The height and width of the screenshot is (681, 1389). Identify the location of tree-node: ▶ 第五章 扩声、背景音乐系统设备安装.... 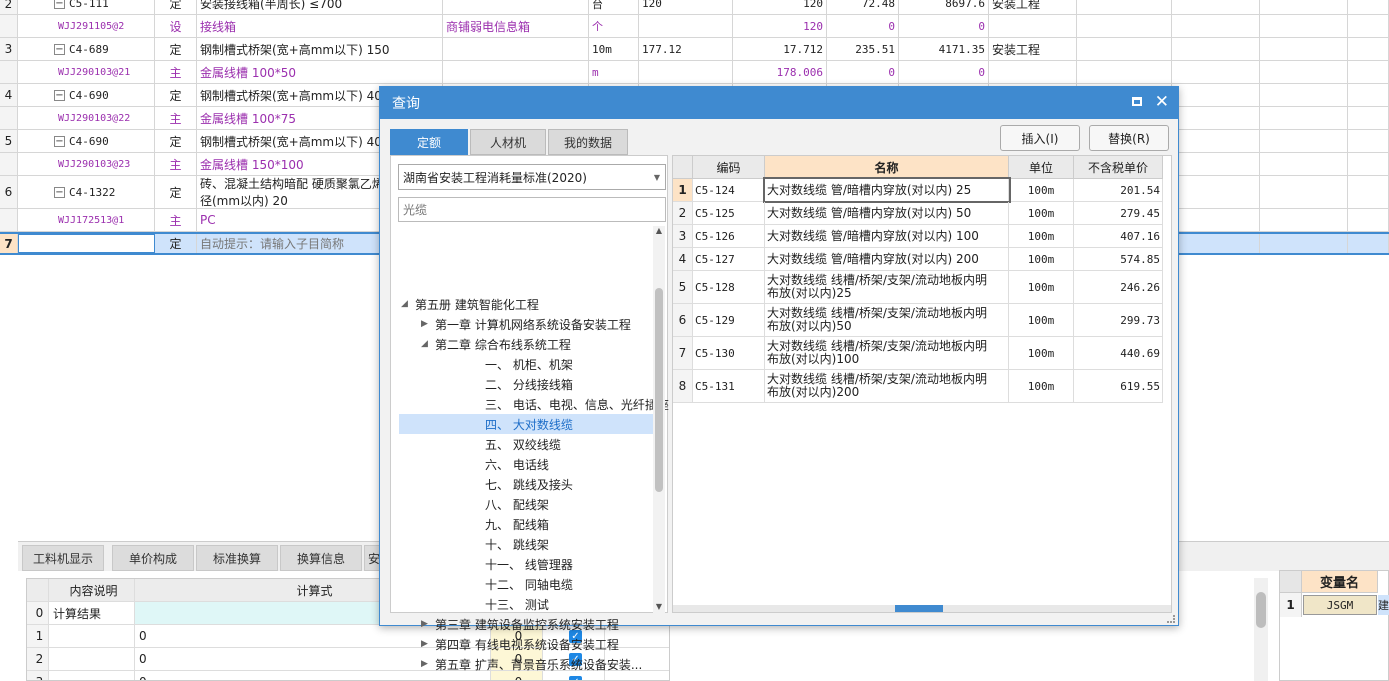
(531, 664).